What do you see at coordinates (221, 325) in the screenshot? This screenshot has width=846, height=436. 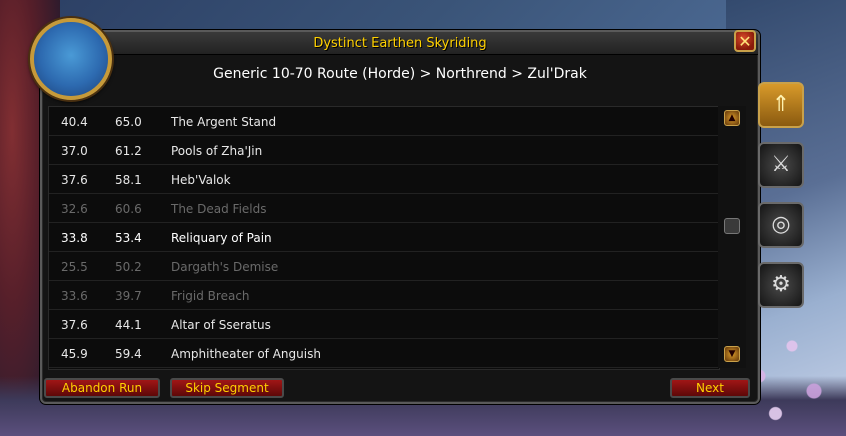 I see `location-name: Altar of Sseratus` at bounding box center [221, 325].